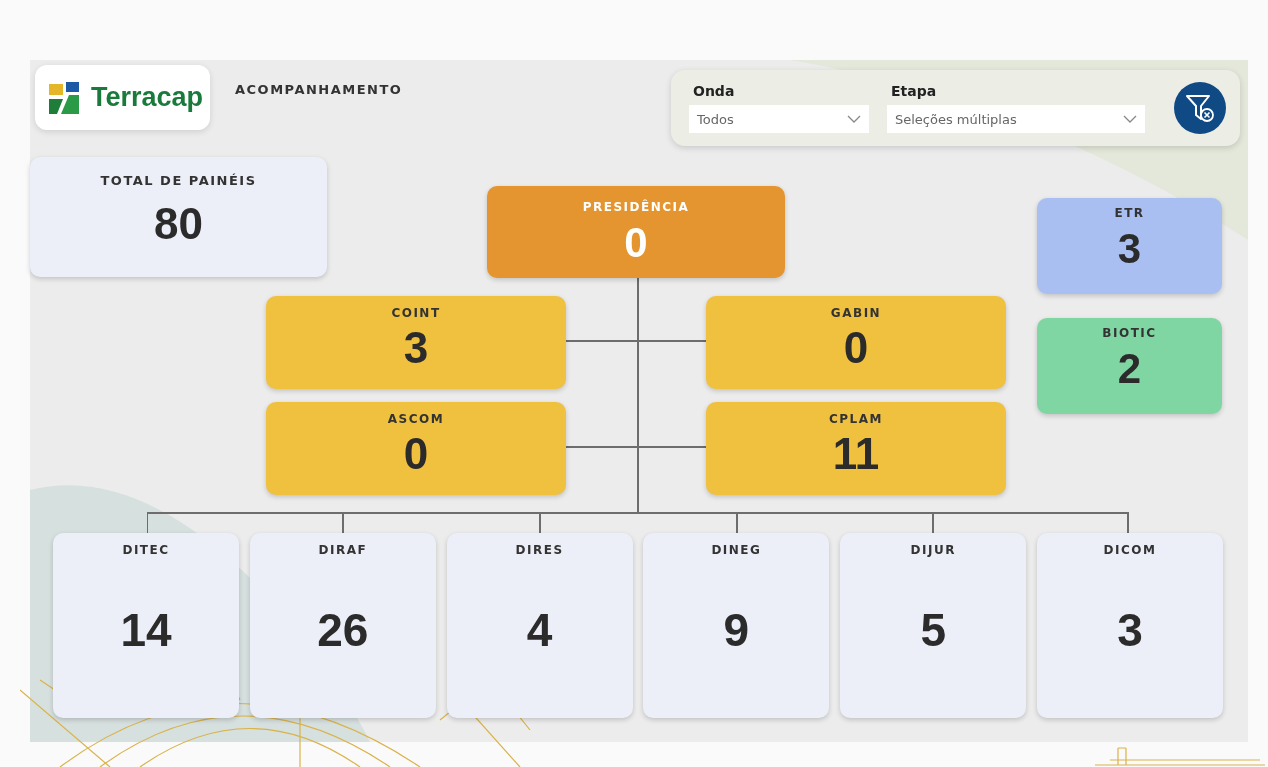 Image resolution: width=1268 pixels, height=767 pixels. I want to click on card-value: 26, so click(343, 630).